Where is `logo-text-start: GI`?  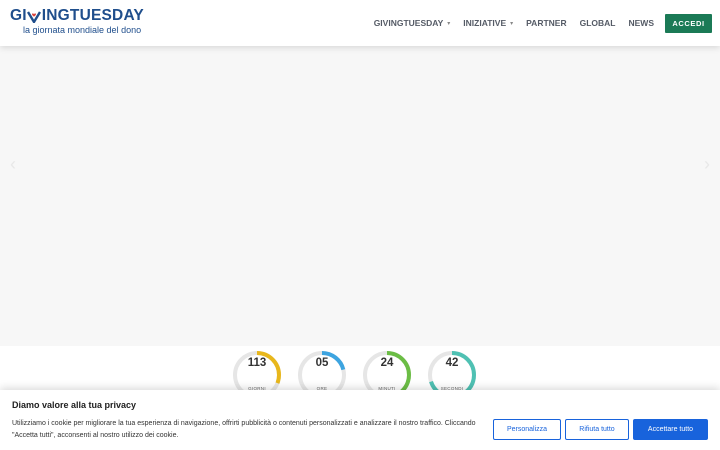
logo-text-start: GI is located at coordinates (18, 15).